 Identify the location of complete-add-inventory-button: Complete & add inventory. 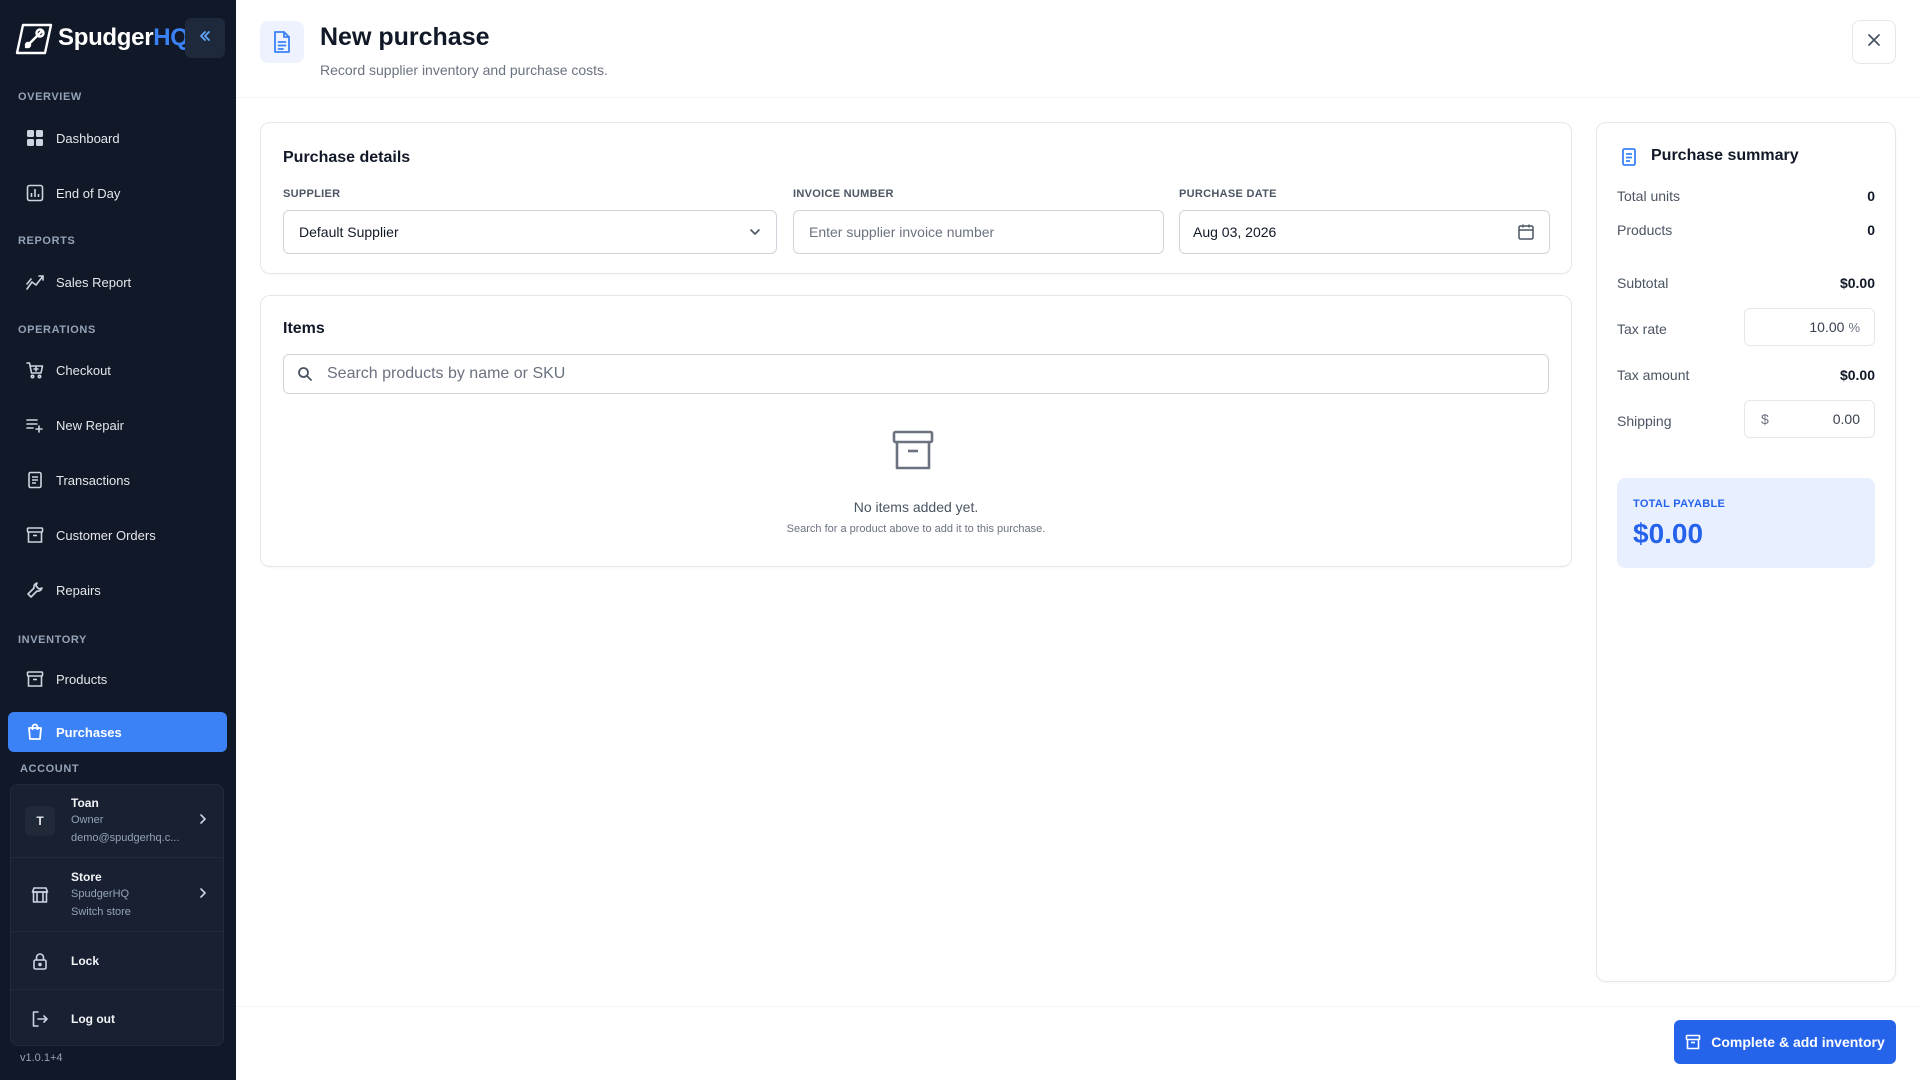
(1785, 1042).